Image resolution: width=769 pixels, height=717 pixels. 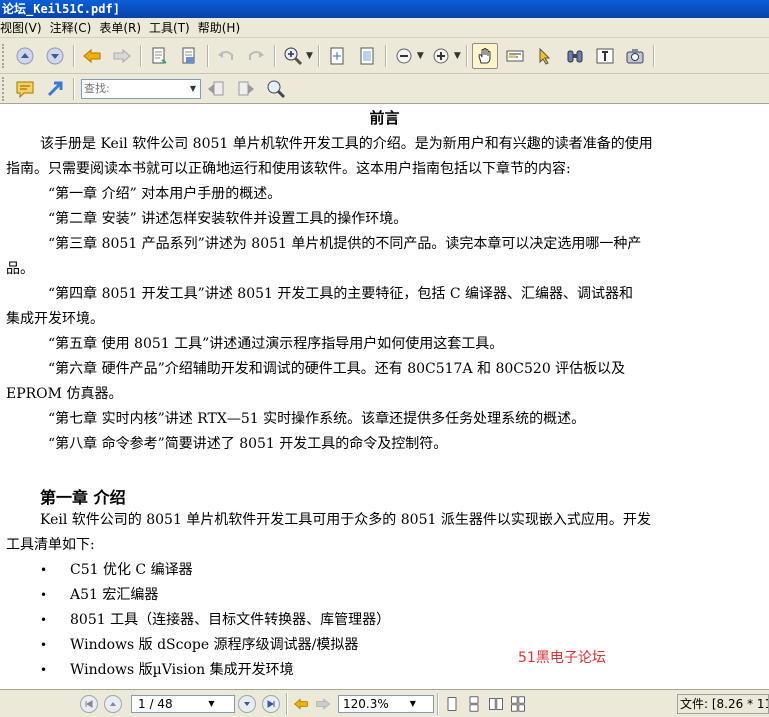 I want to click on last-page-button, so click(x=271, y=703).